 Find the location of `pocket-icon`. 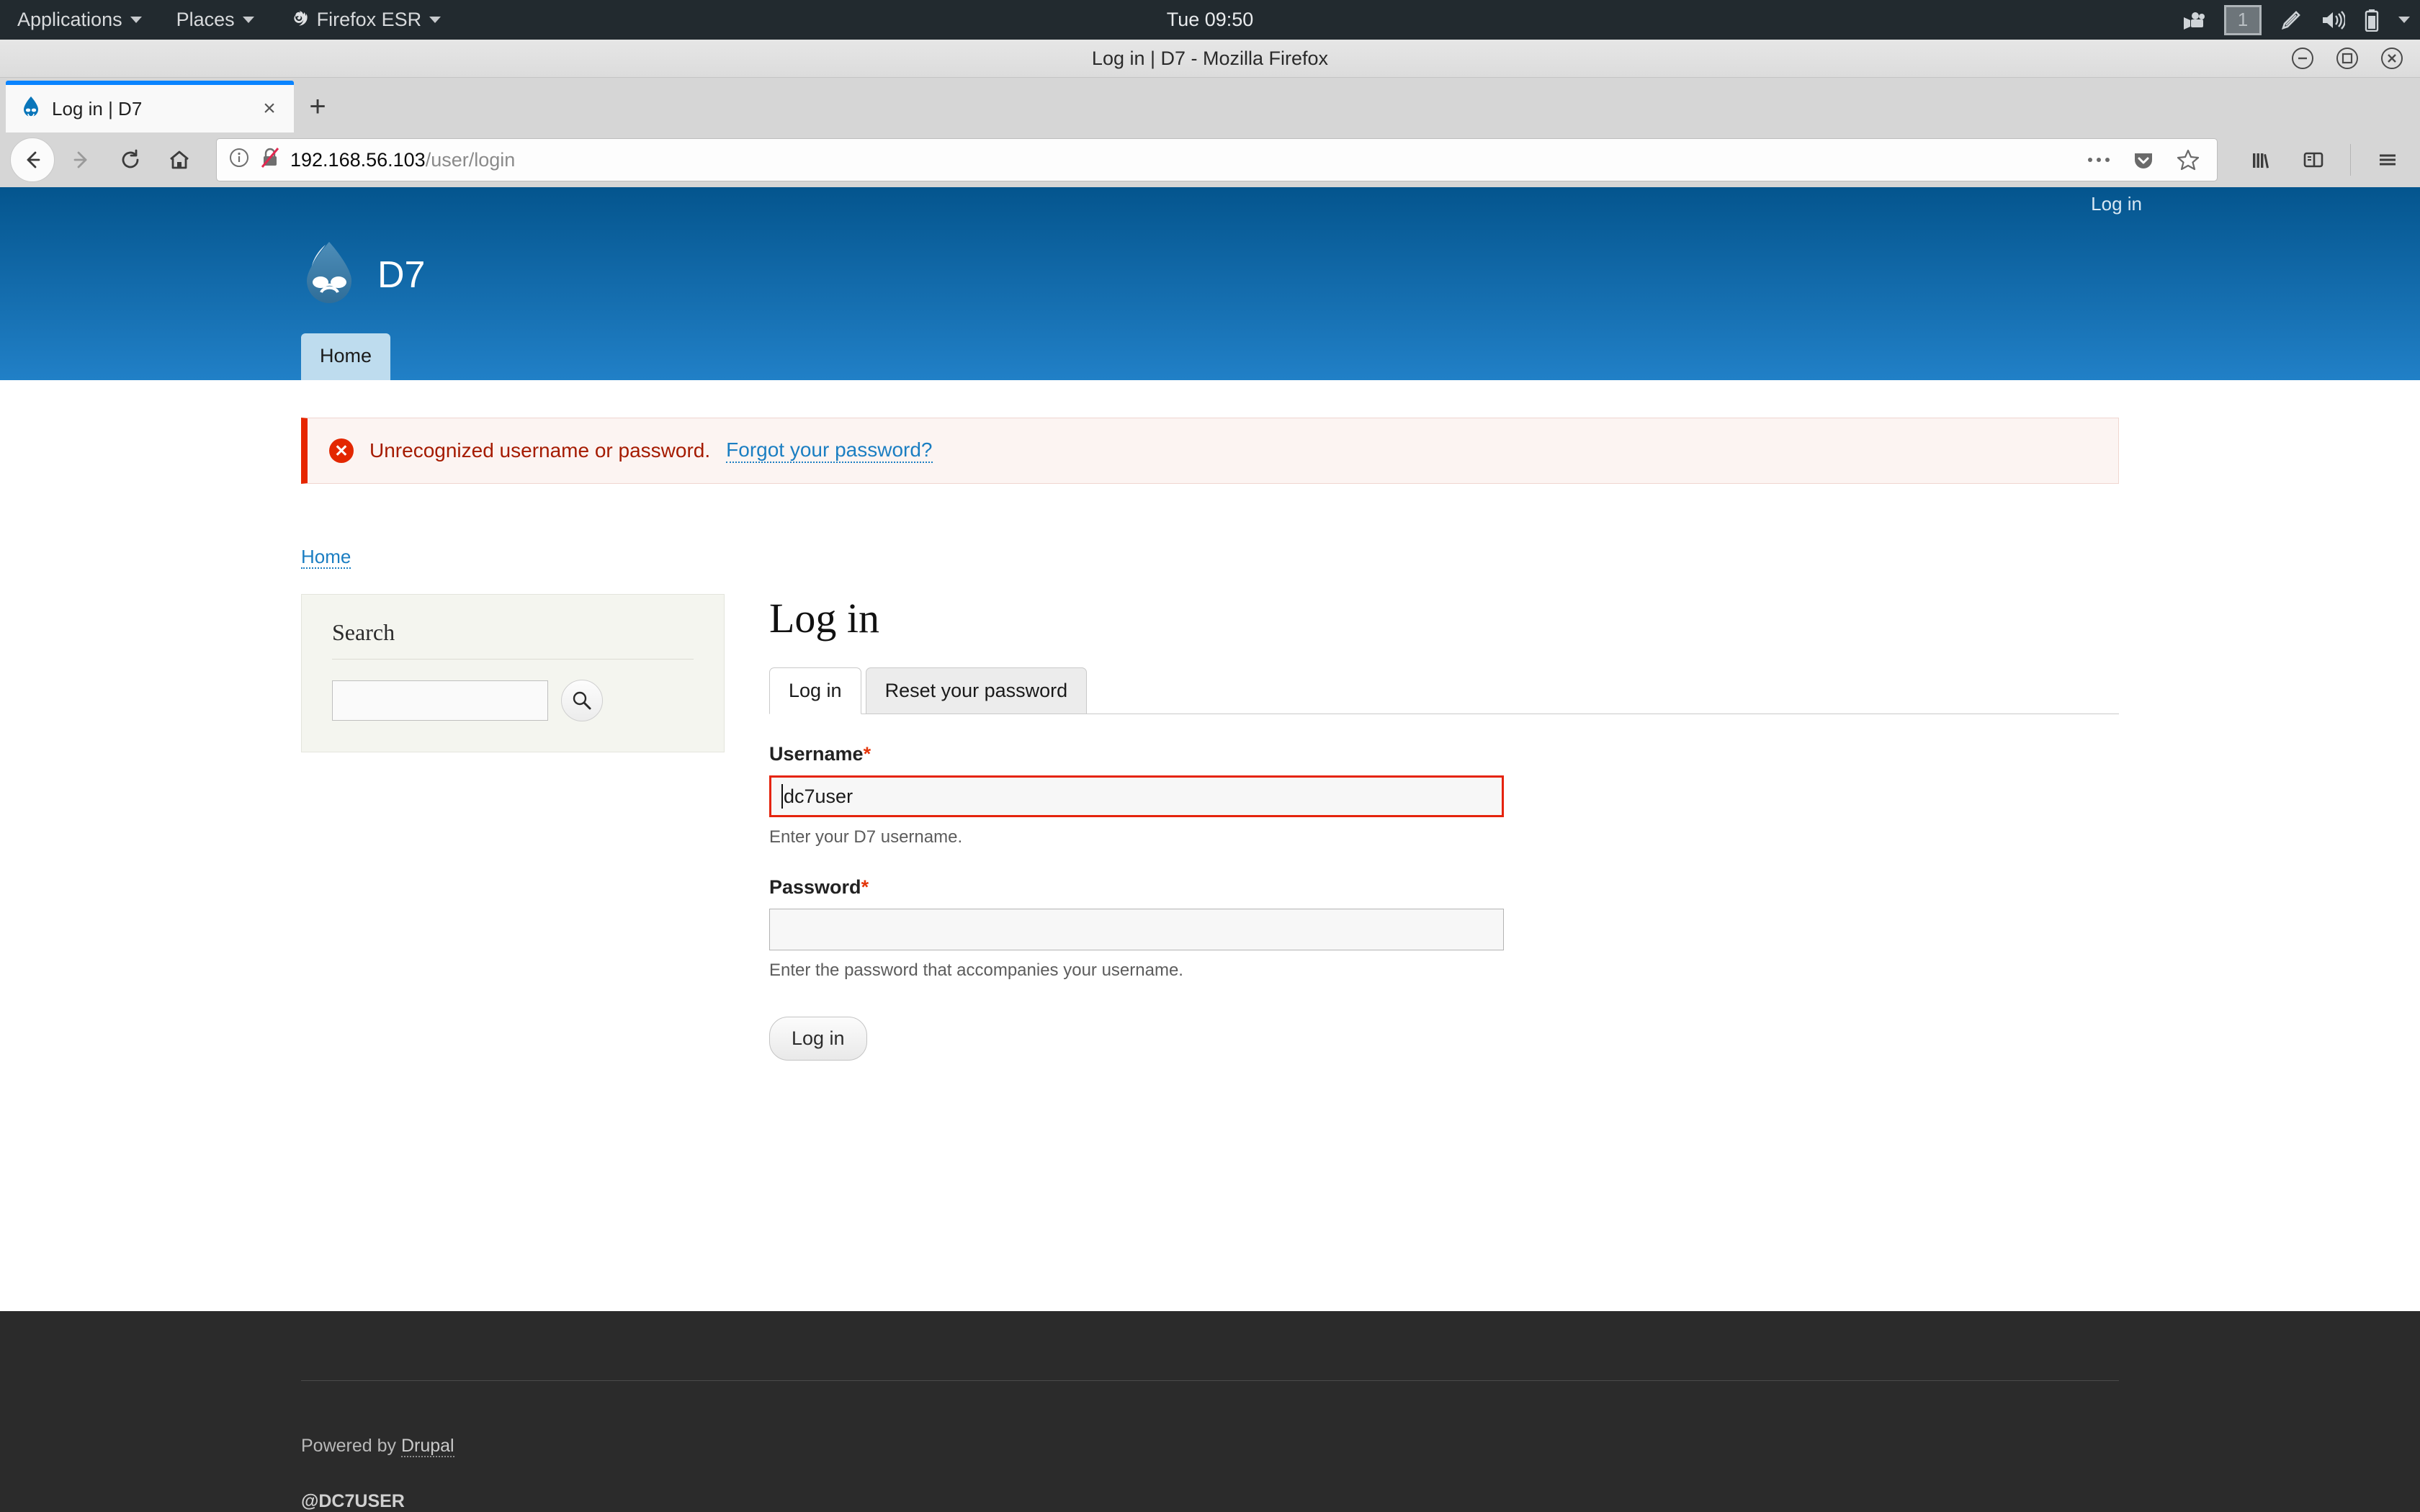

pocket-icon is located at coordinates (2143, 160).